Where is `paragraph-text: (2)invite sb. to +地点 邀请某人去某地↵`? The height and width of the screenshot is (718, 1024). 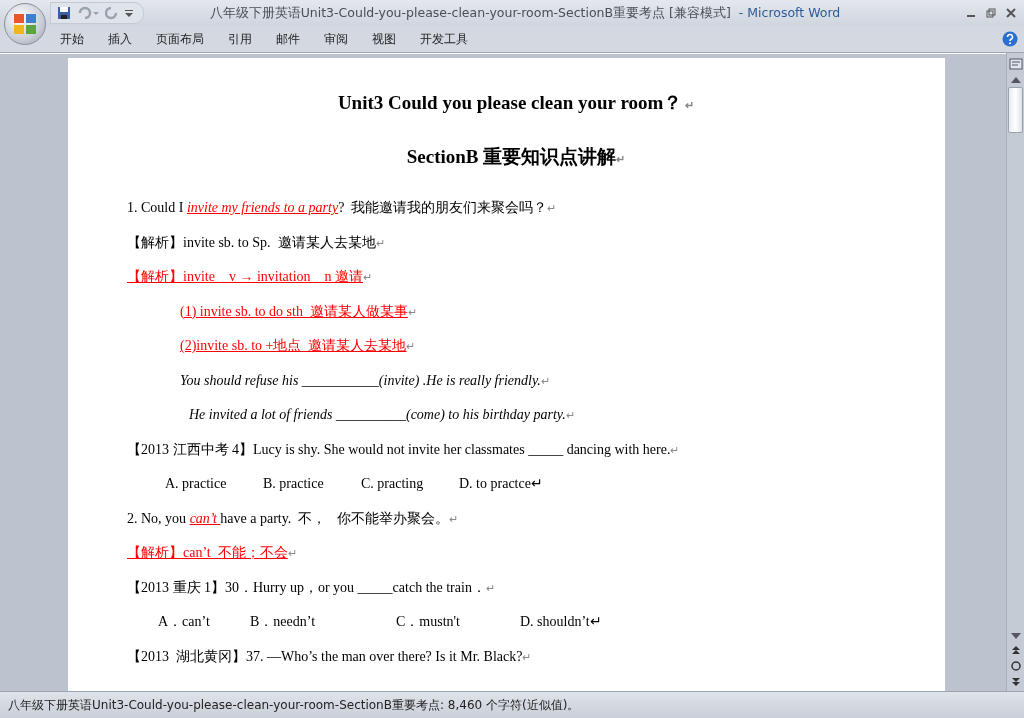
paragraph-text: (2)invite sb. to +地点 邀请某人去某地↵ is located at coordinates (298, 346).